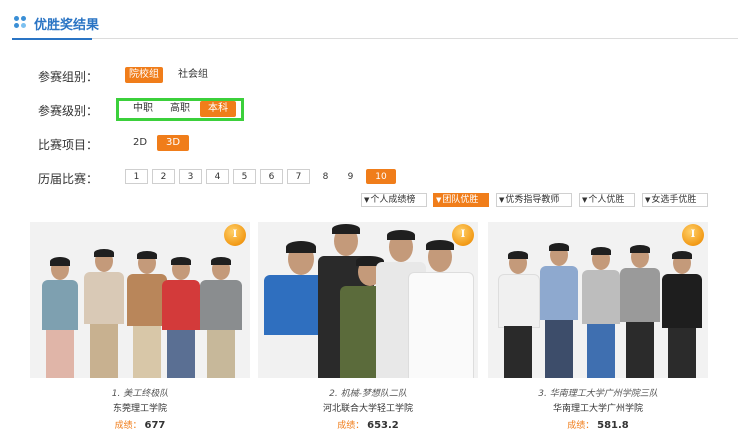 The width and height of the screenshot is (750, 431). Describe the element at coordinates (325, 176) in the screenshot. I see `edition-page-8: 8` at that location.